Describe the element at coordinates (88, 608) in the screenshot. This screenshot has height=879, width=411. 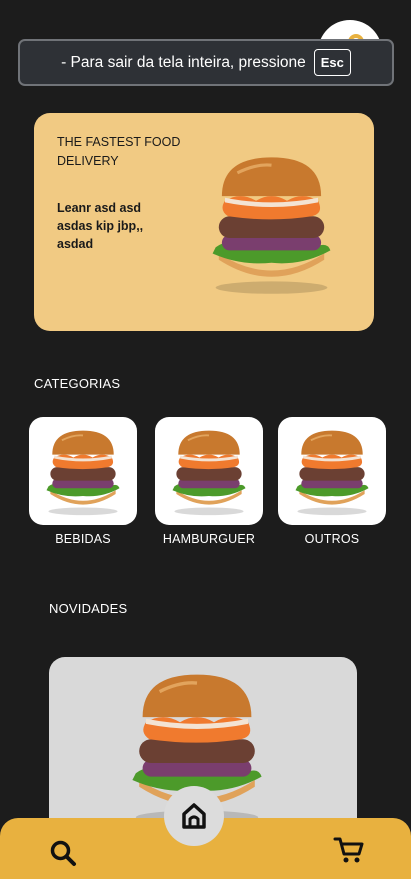
I see `novidades-heading: NOVIDADES` at that location.